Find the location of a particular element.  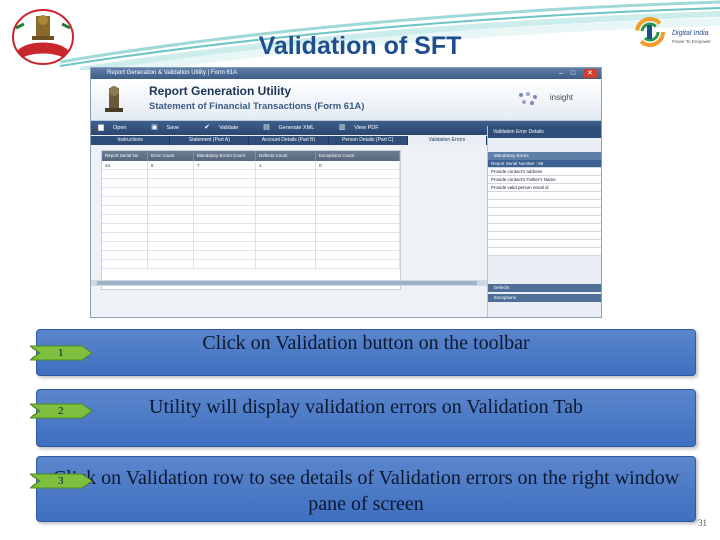

minimize-icon: – is located at coordinates (561, 73).